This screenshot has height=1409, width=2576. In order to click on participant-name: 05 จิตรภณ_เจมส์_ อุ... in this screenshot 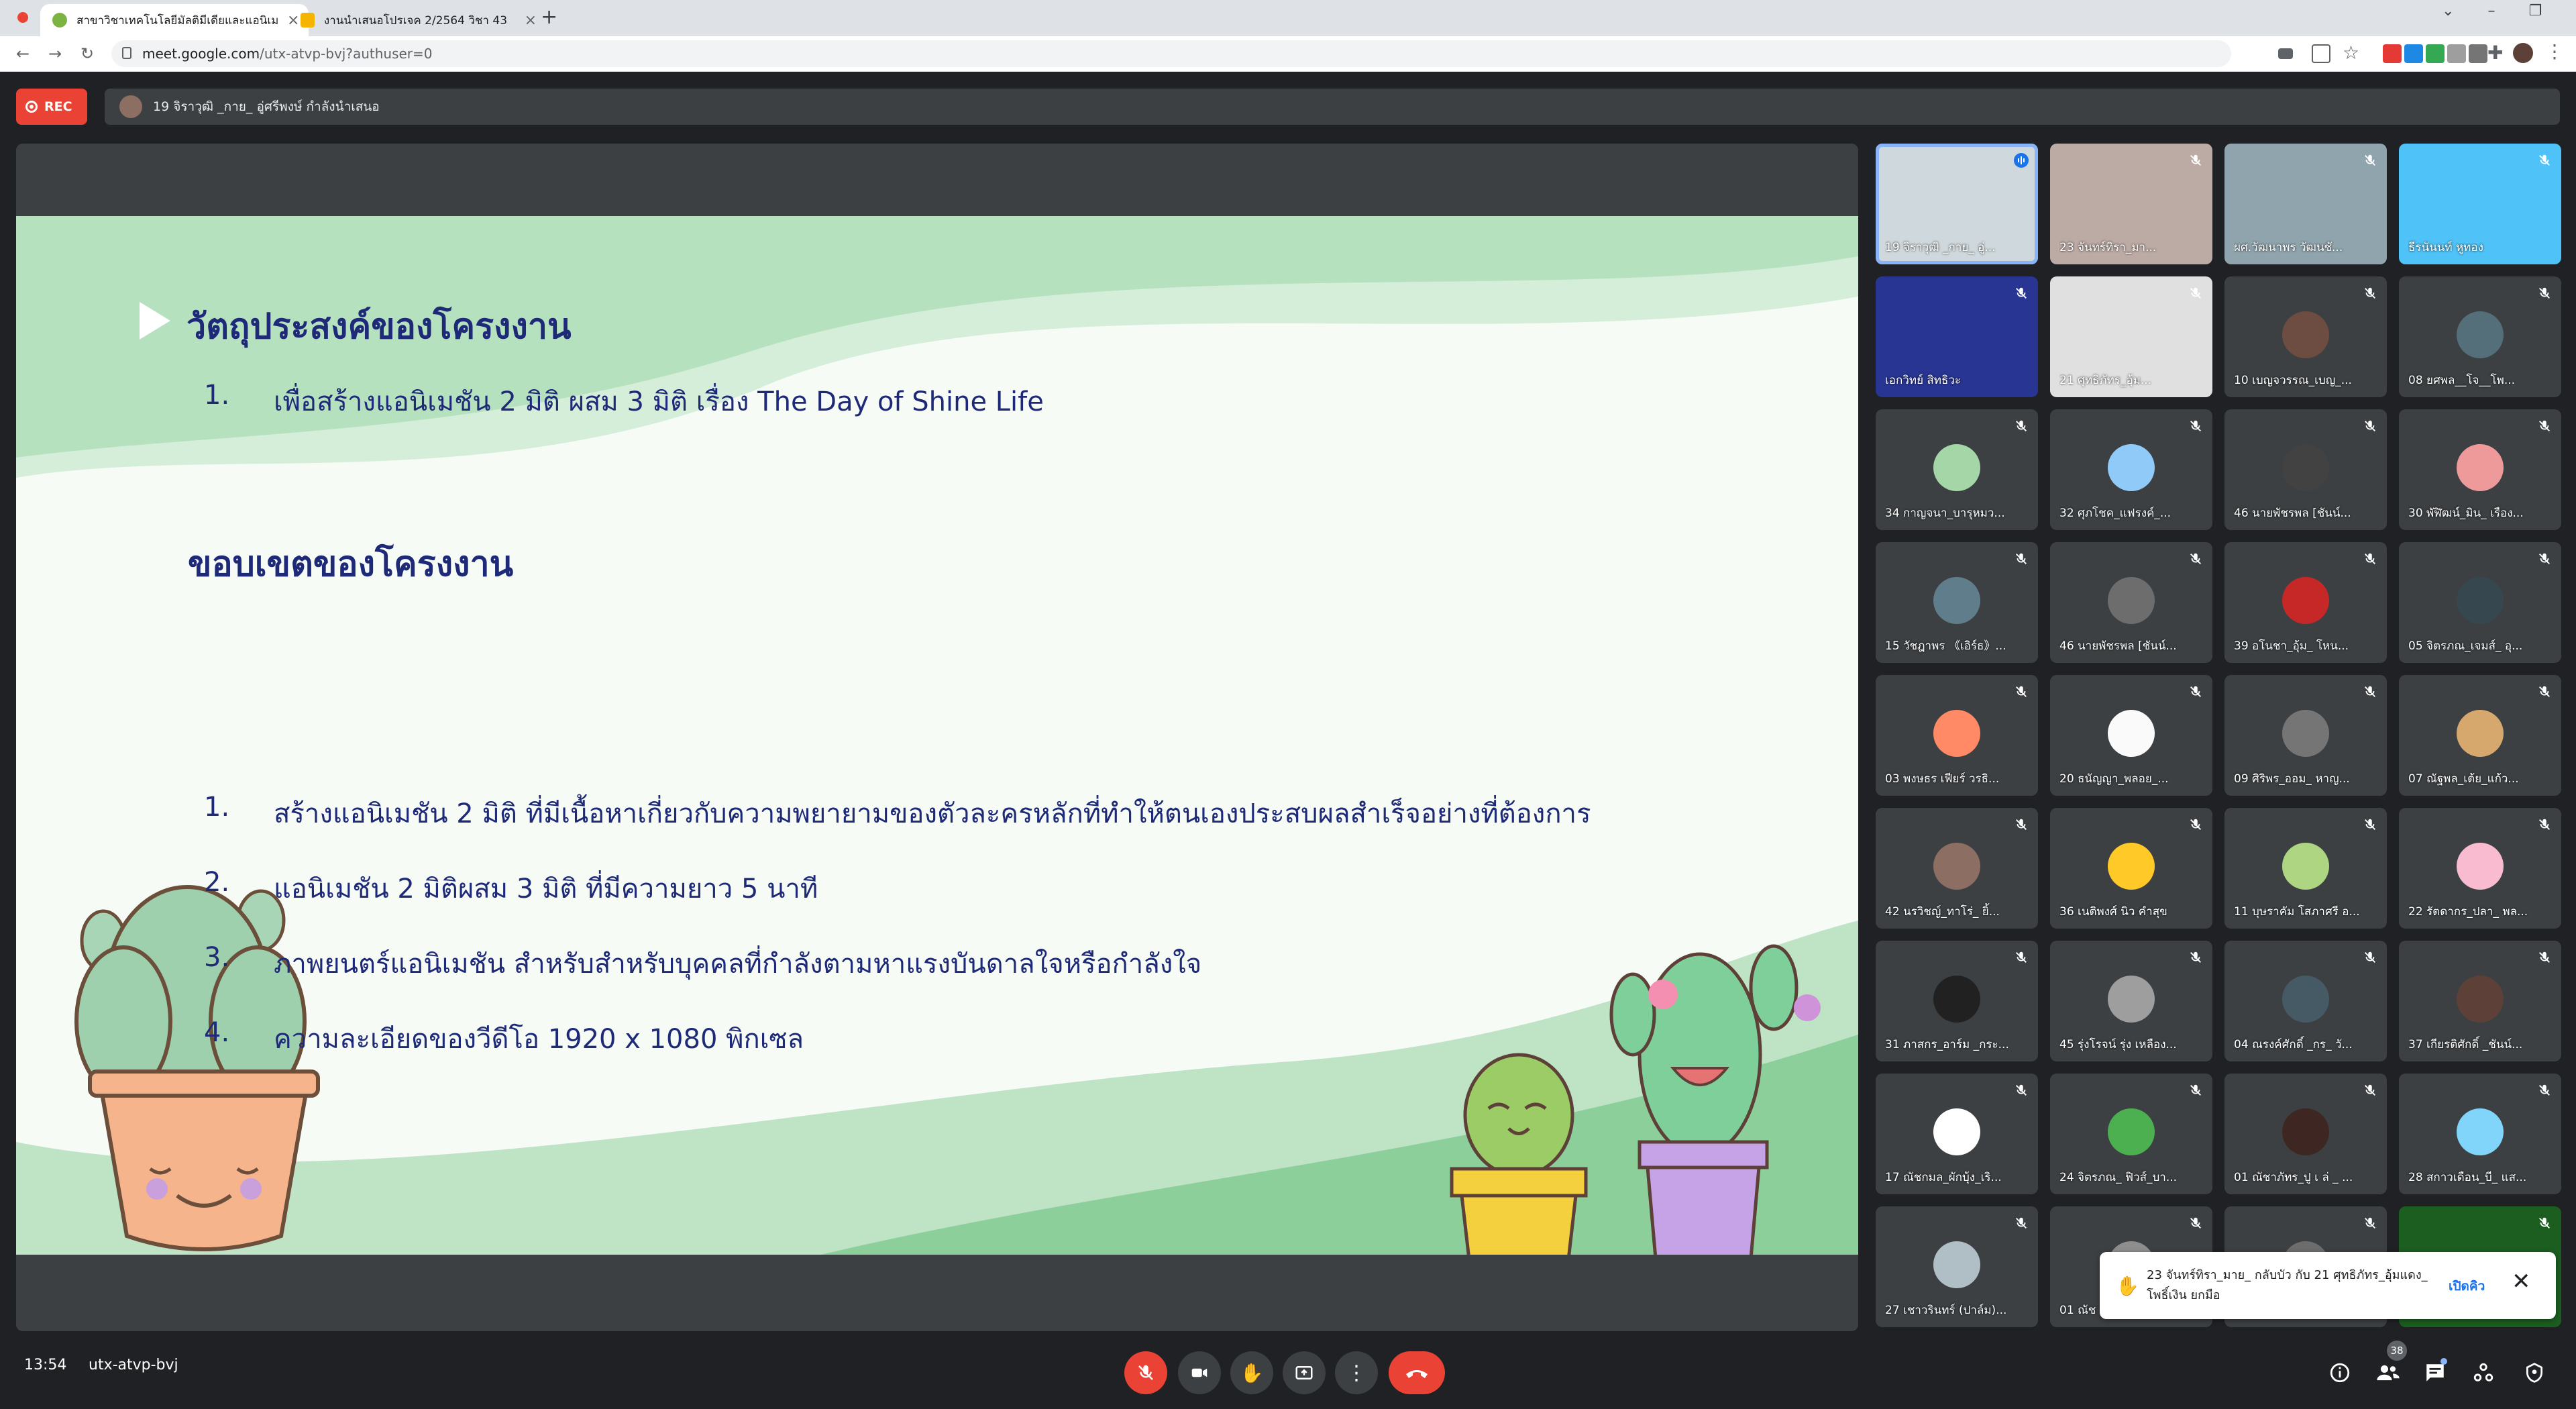, I will do `click(2465, 646)`.